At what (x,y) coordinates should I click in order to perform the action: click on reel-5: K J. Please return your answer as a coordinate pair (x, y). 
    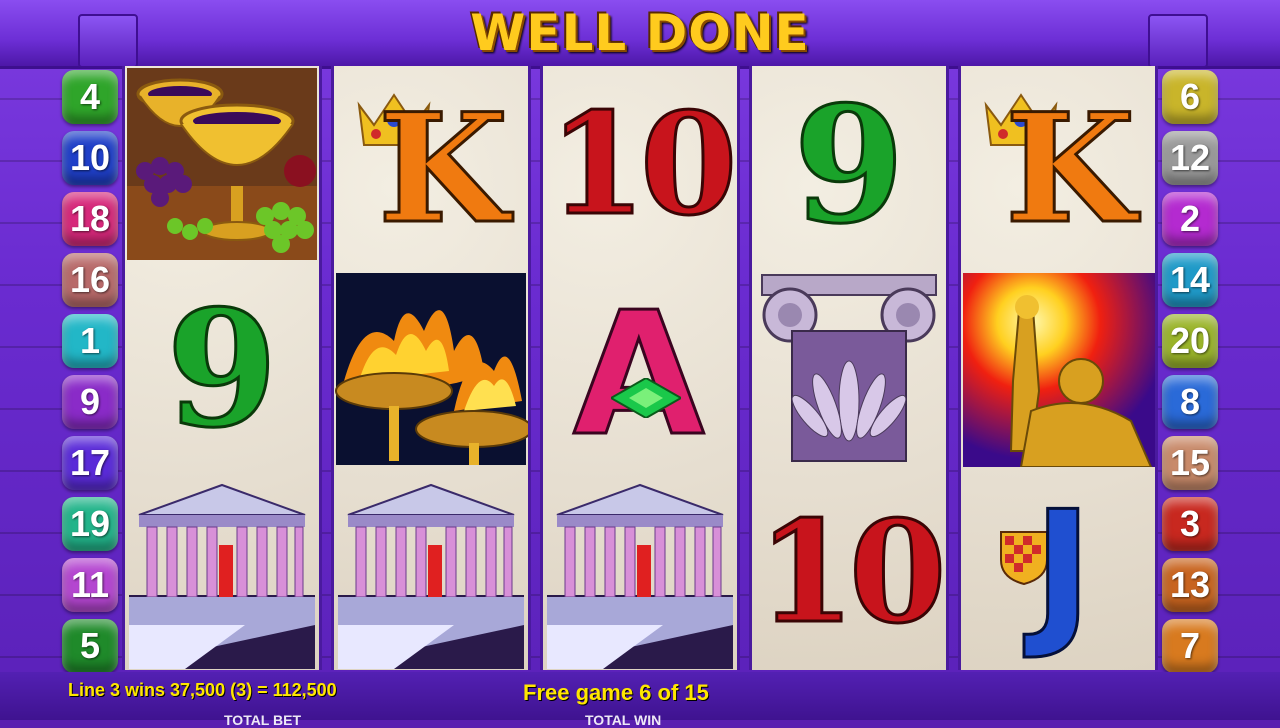
    Looking at the image, I should click on (1058, 368).